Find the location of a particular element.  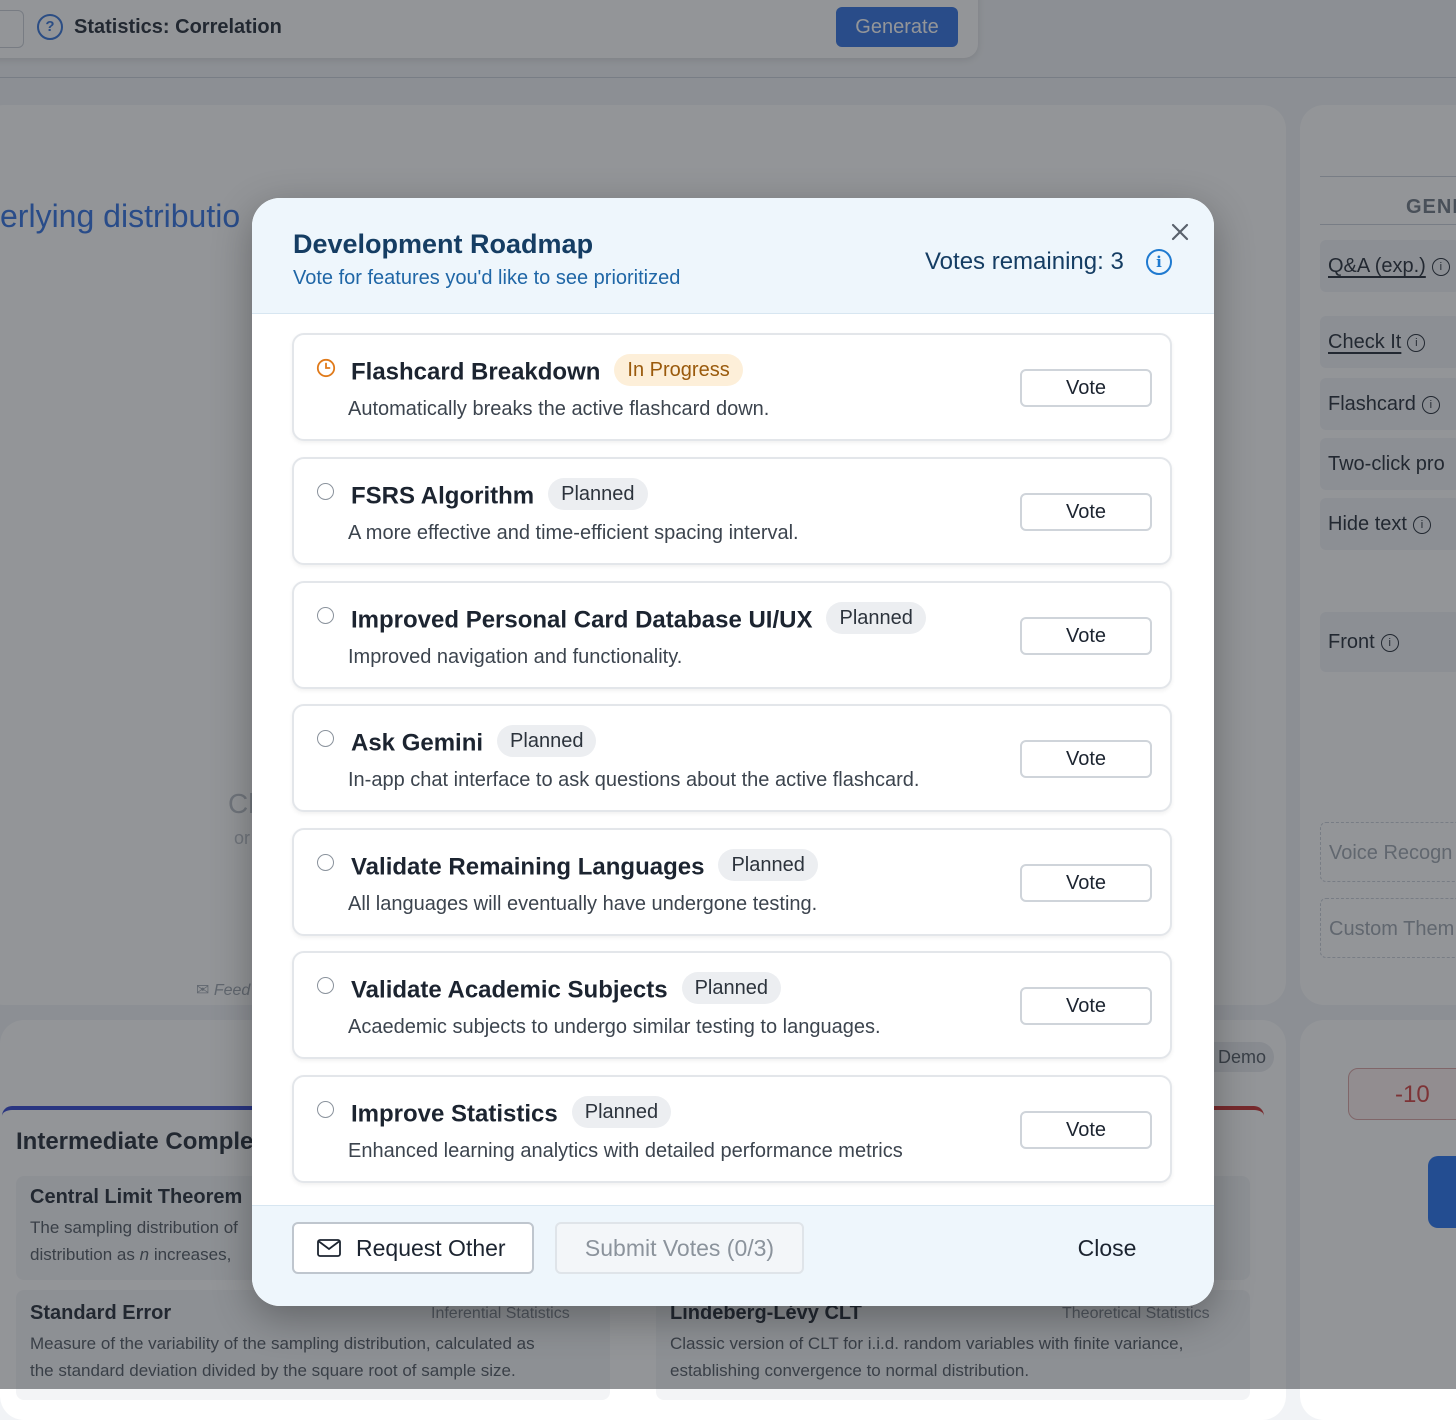

feature-title: Improved Personal Card Database UI/UX is located at coordinates (582, 620).